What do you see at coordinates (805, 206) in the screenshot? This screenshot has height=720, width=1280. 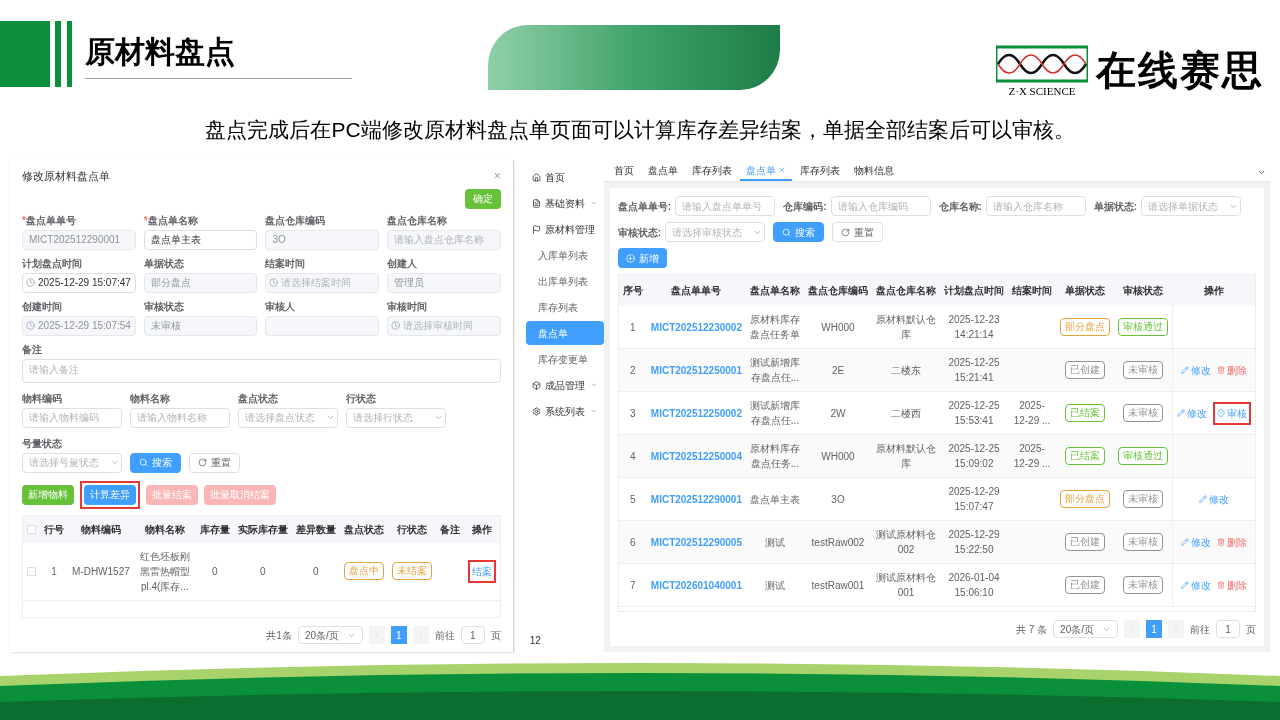 I see `filter-label: 仓库编码:` at bounding box center [805, 206].